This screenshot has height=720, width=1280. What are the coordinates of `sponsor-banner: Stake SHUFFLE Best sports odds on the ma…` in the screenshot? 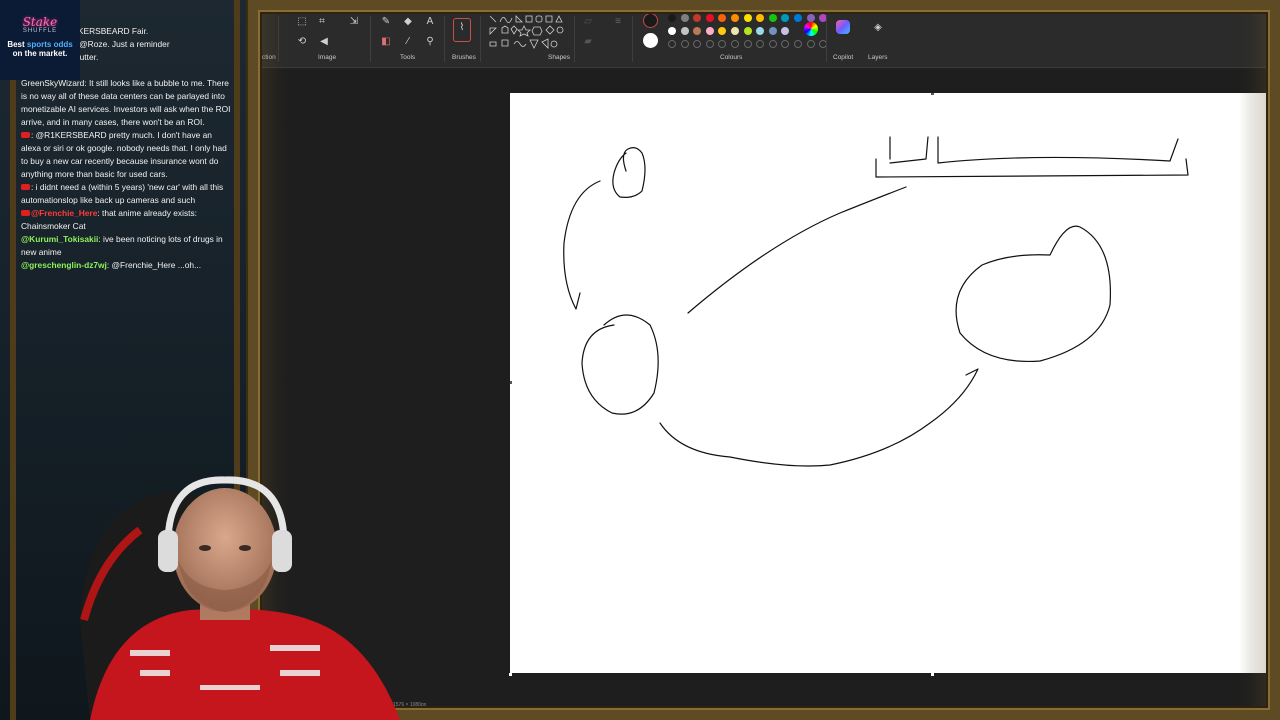 It's located at (40, 40).